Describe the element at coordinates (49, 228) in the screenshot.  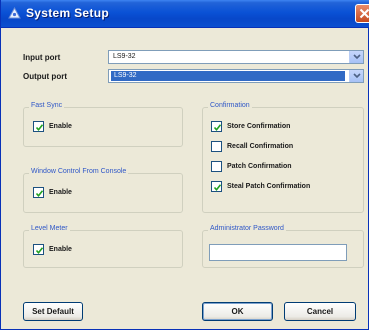
I see `level-meter-title: Level Meter` at that location.